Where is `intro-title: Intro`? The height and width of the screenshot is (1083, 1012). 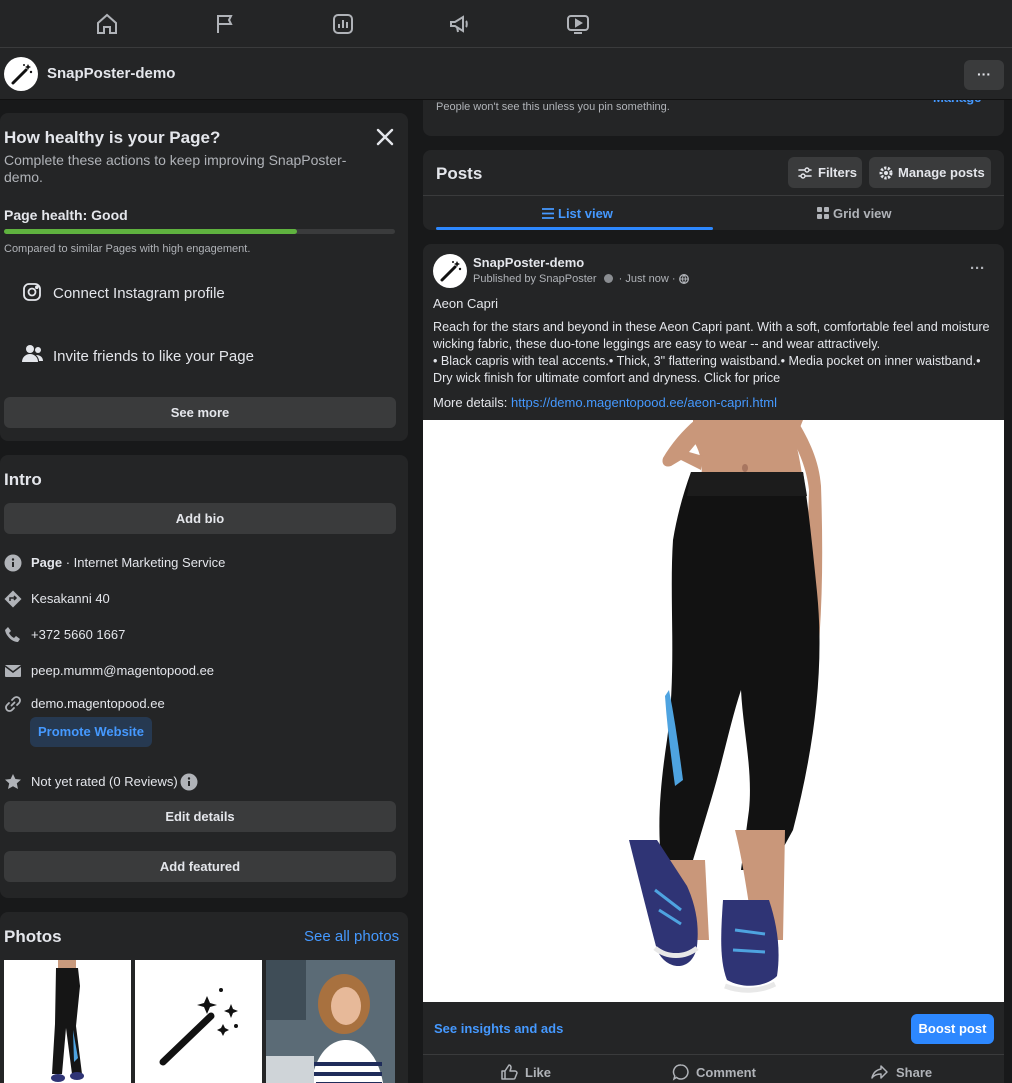 intro-title: Intro is located at coordinates (23, 479).